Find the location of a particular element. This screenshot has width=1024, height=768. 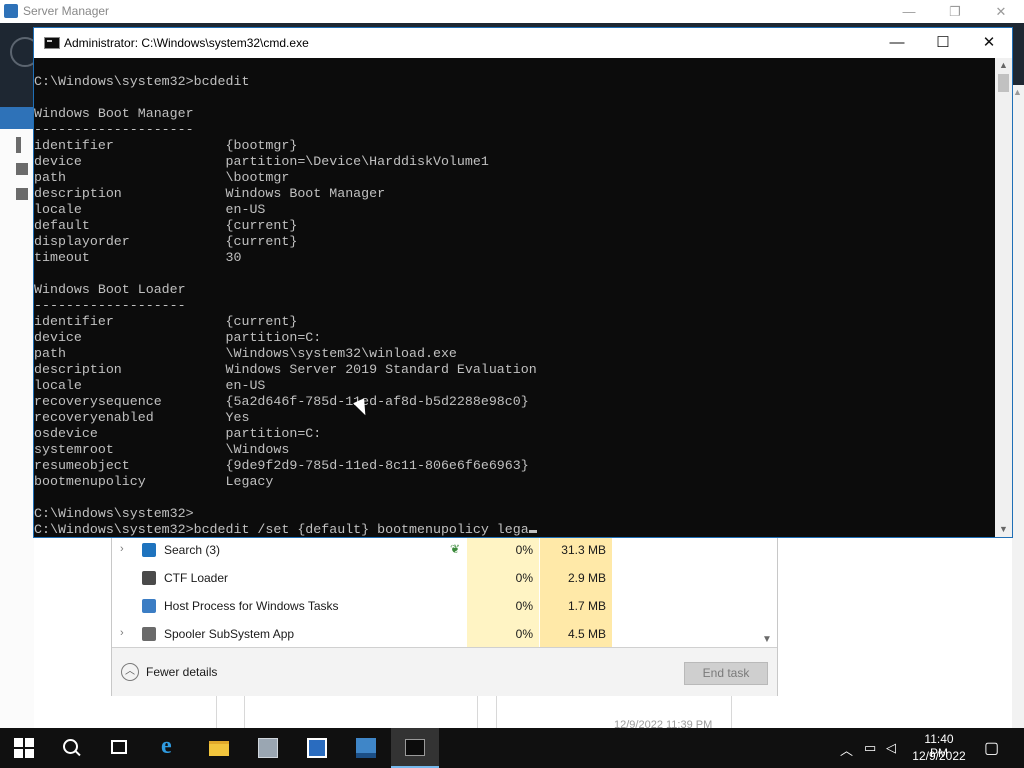

scroll-down-arrow-icon: ▼ is located at coordinates (1003, 529).